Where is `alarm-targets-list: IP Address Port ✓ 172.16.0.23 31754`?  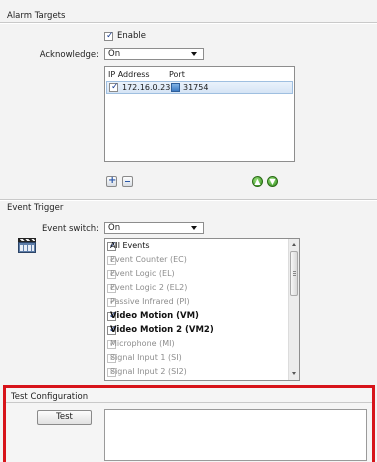 alarm-targets-list: IP Address Port ✓ 172.16.0.23 31754 is located at coordinates (199, 114).